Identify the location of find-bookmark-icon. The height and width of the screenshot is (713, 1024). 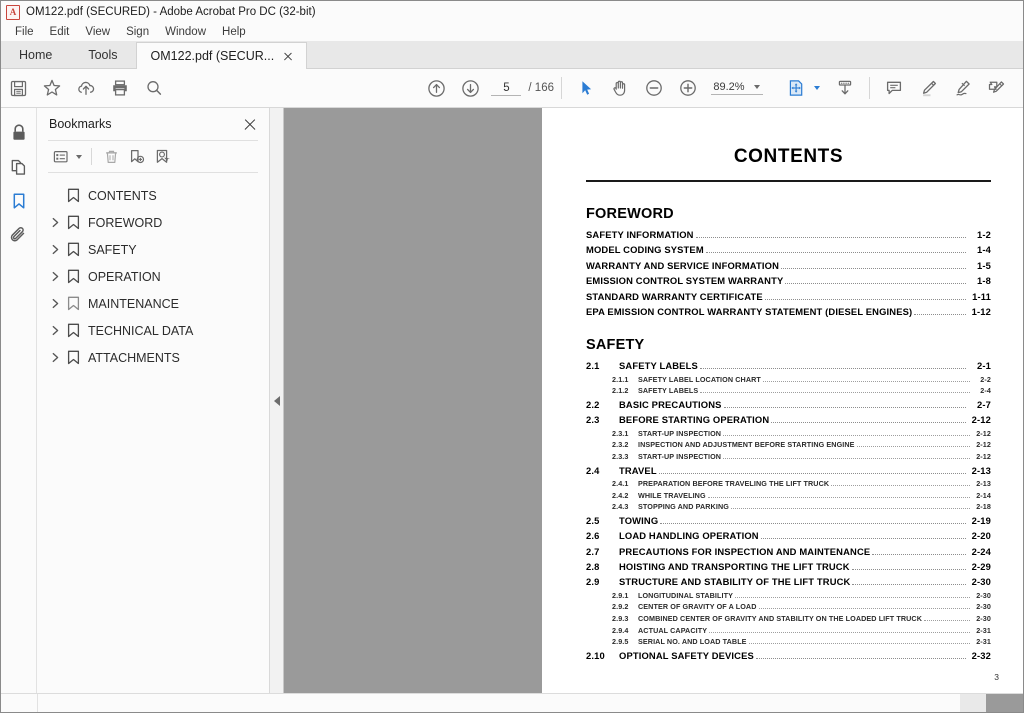
(163, 157).